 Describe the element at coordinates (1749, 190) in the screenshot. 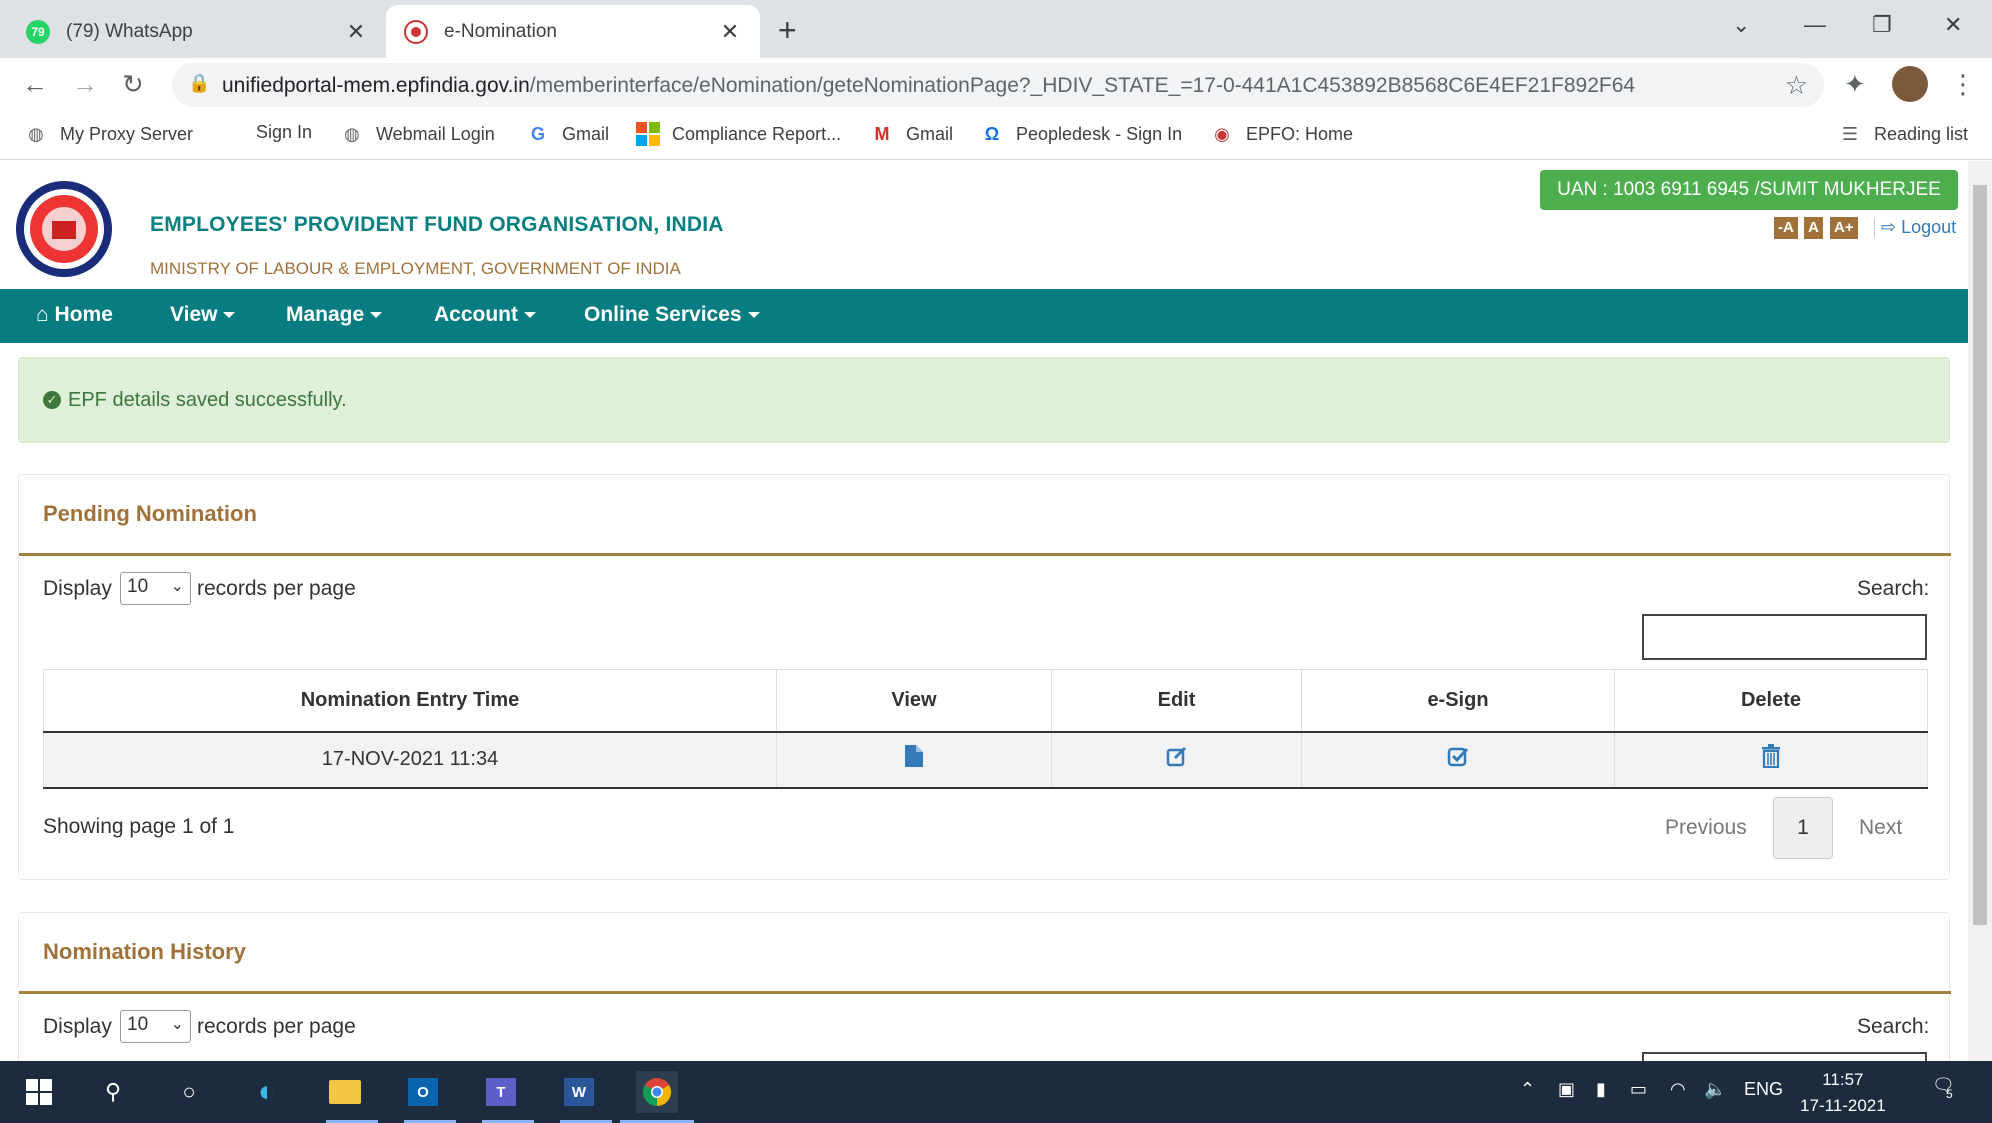

I see `uan-badge: UAN : 1003 6911 6945 /SUMIT MUKHERJEE` at that location.